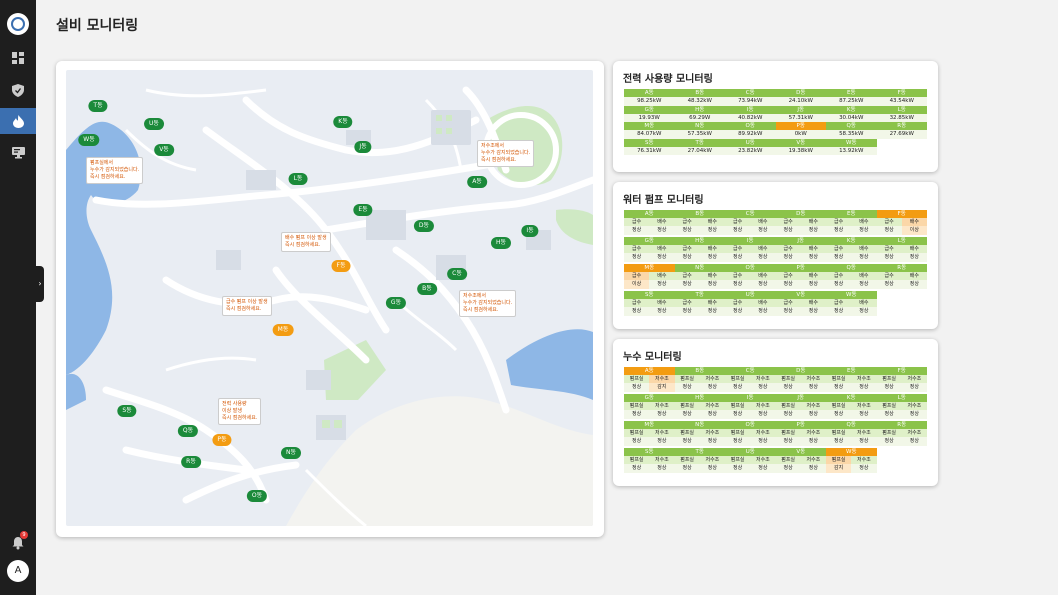 The height and width of the screenshot is (595, 1058). What do you see at coordinates (18, 24) in the screenshot?
I see `app-logo` at bounding box center [18, 24].